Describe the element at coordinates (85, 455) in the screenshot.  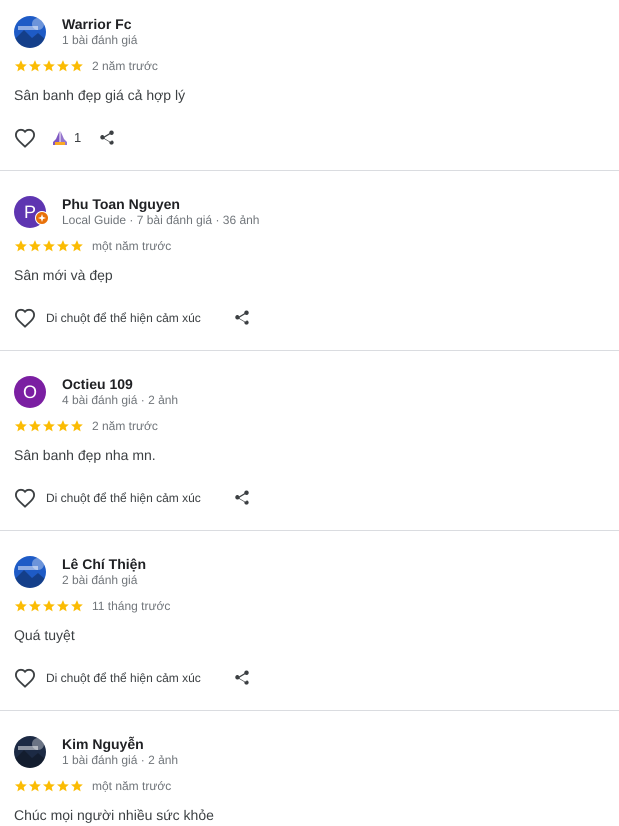
I see `review-text: Sân banh đẹp nha mn.` at that location.